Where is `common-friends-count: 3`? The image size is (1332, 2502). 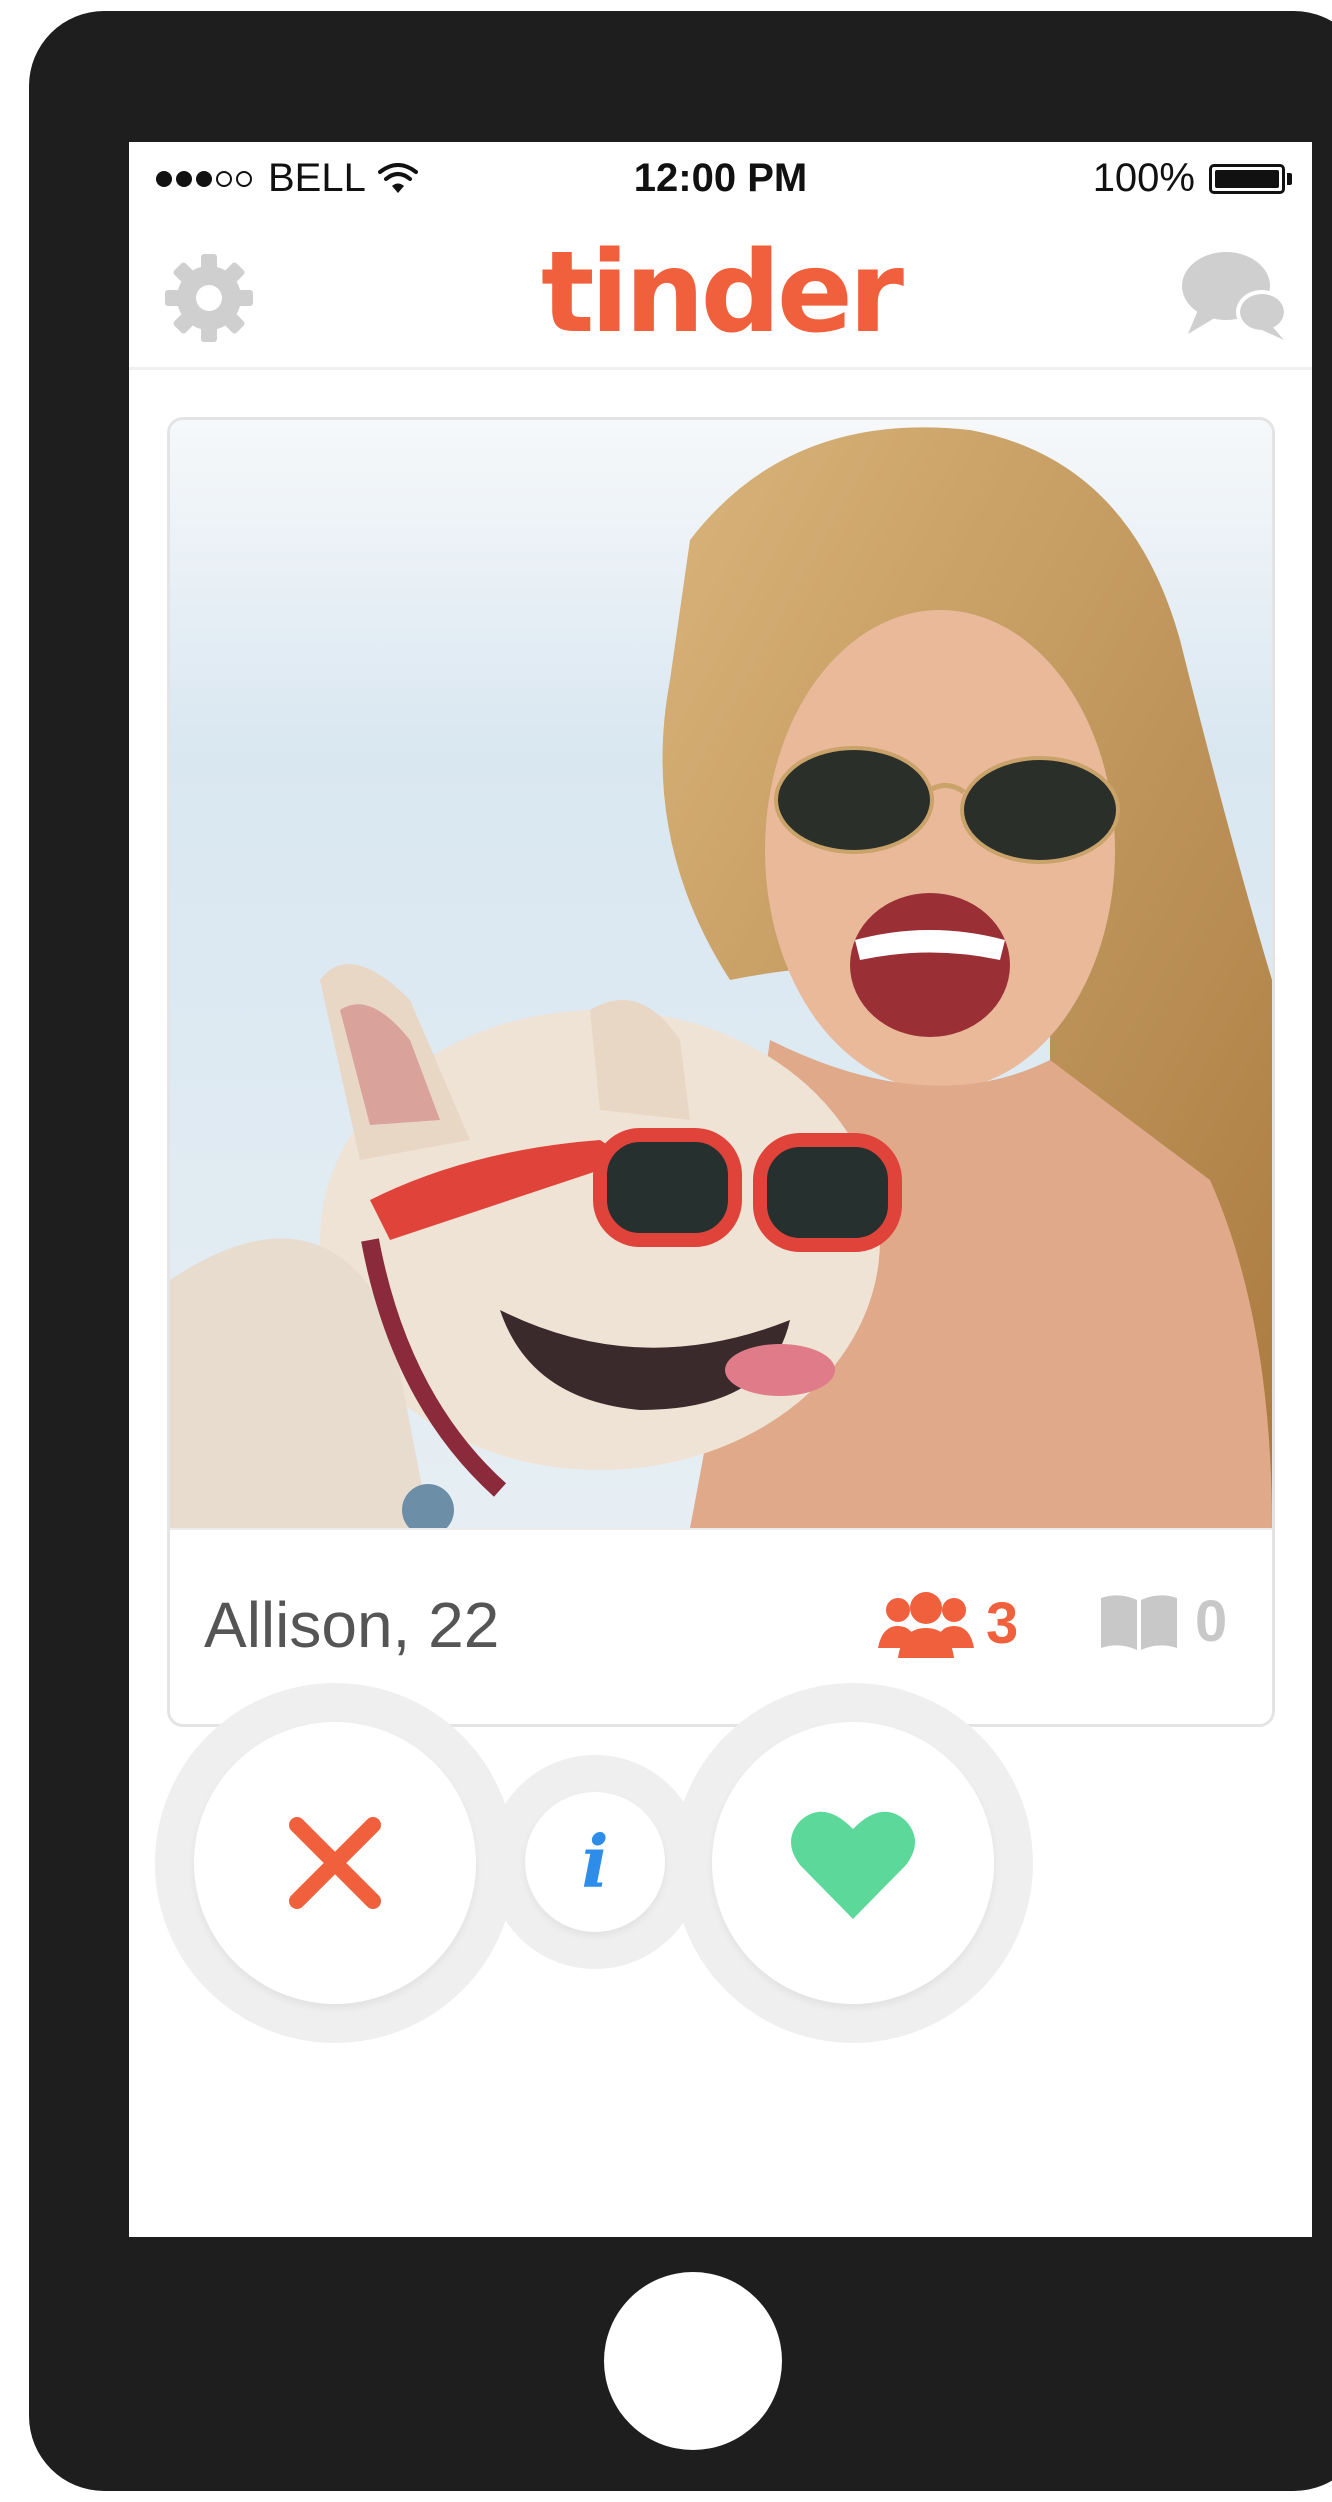 common-friends-count: 3 is located at coordinates (1002, 1623).